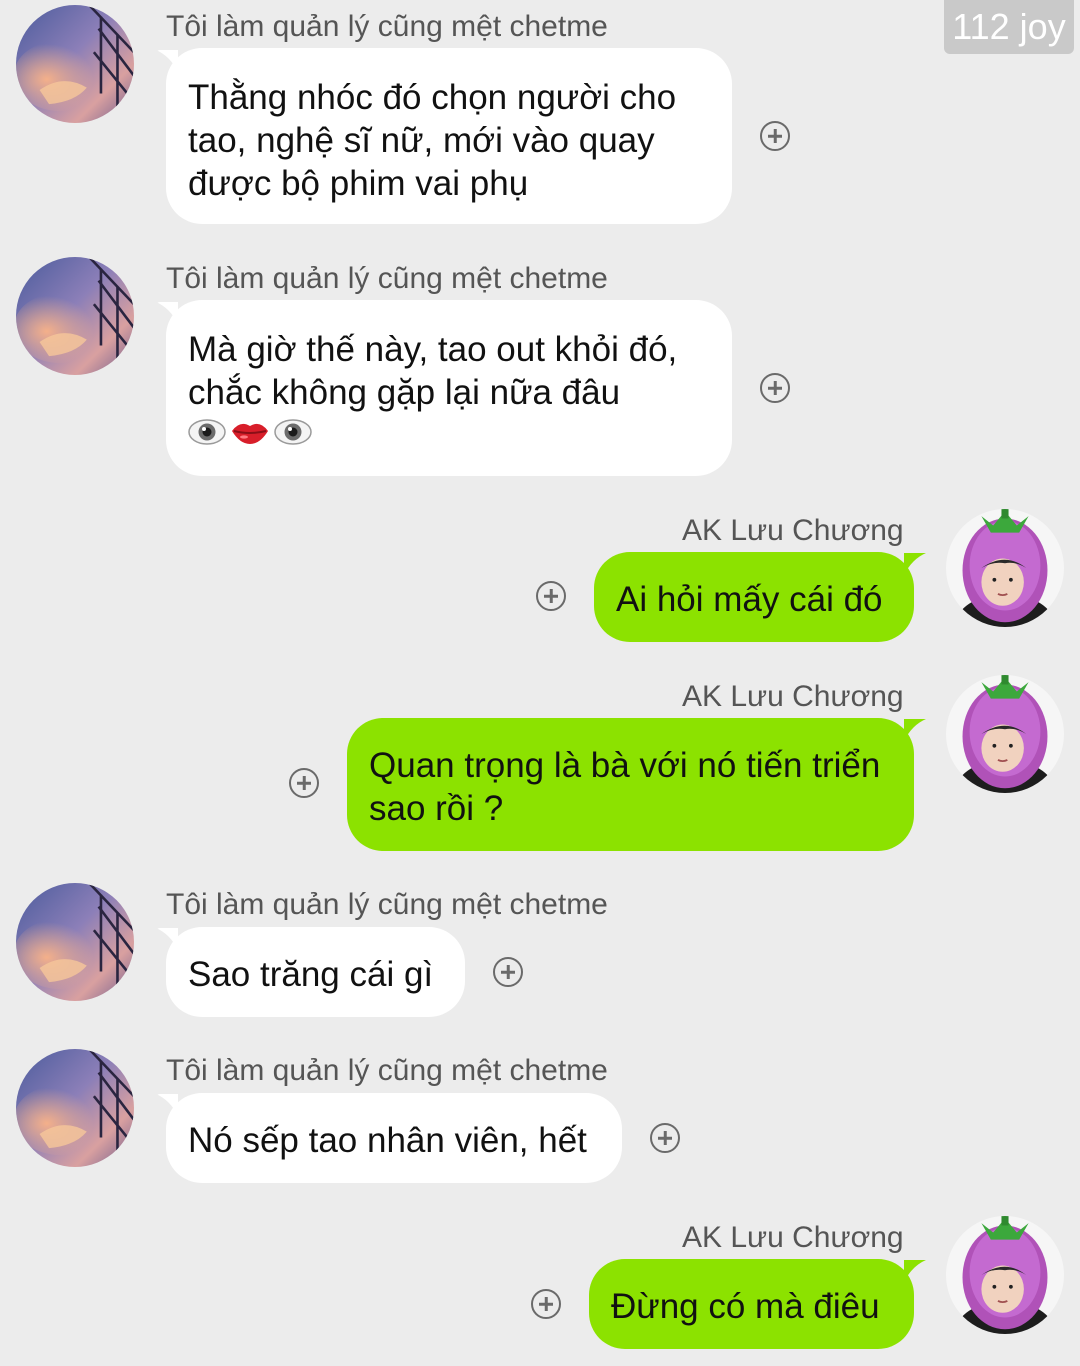  I want to click on message-line: Sao trăng cái gì, so click(311, 974).